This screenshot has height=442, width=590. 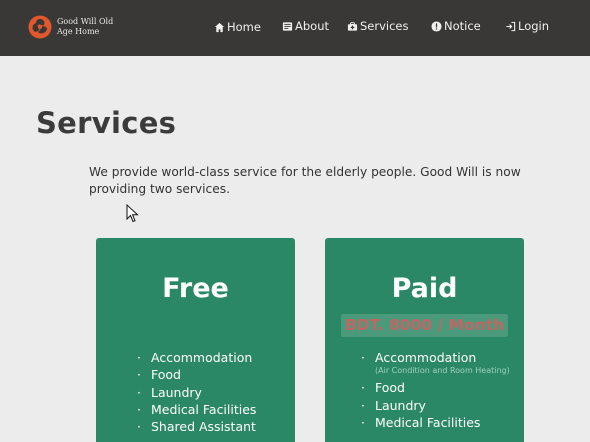 I want to click on home-icon, so click(x=219, y=27).